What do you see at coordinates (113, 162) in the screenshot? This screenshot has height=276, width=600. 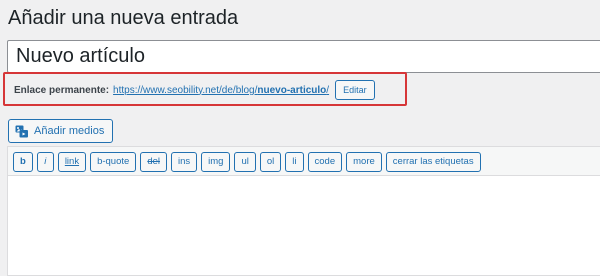 I see `qt-blockquote-button: b-quote` at bounding box center [113, 162].